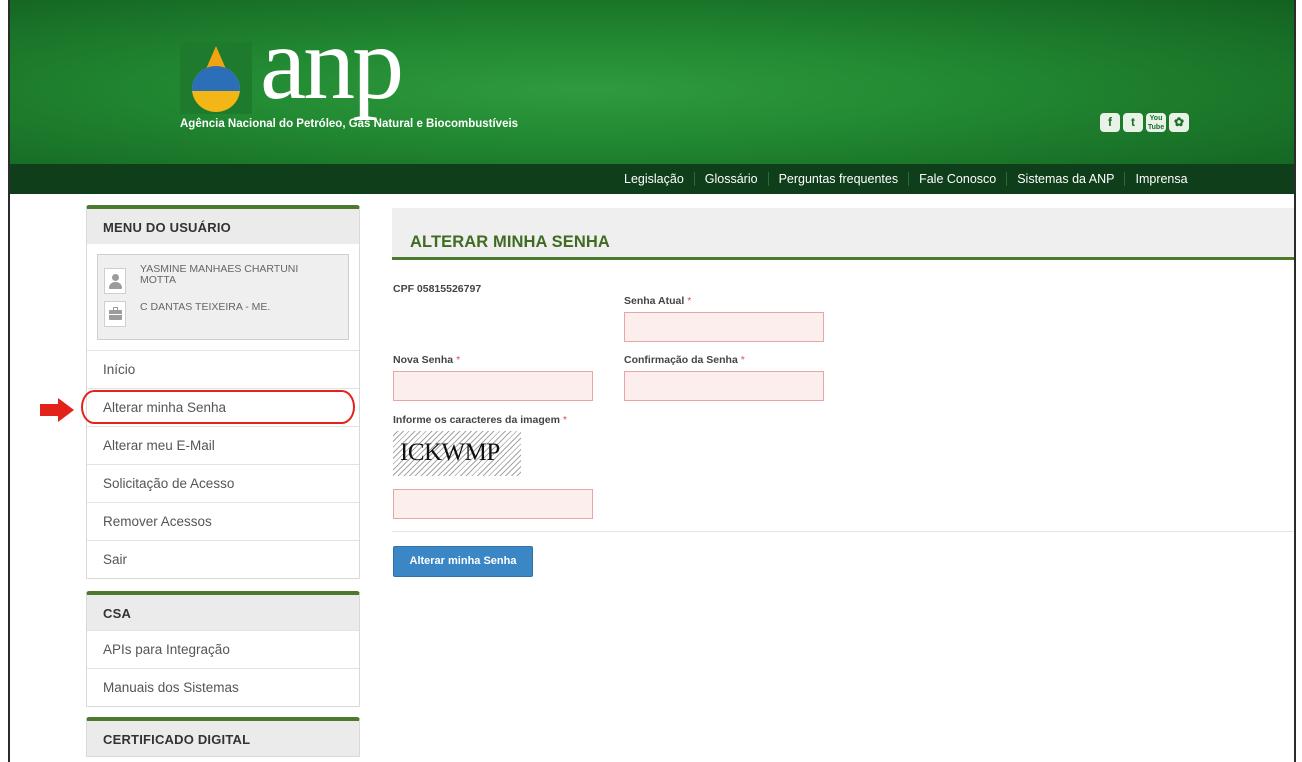  What do you see at coordinates (463, 561) in the screenshot?
I see `change-password-button: Alterar minha Senha` at bounding box center [463, 561].